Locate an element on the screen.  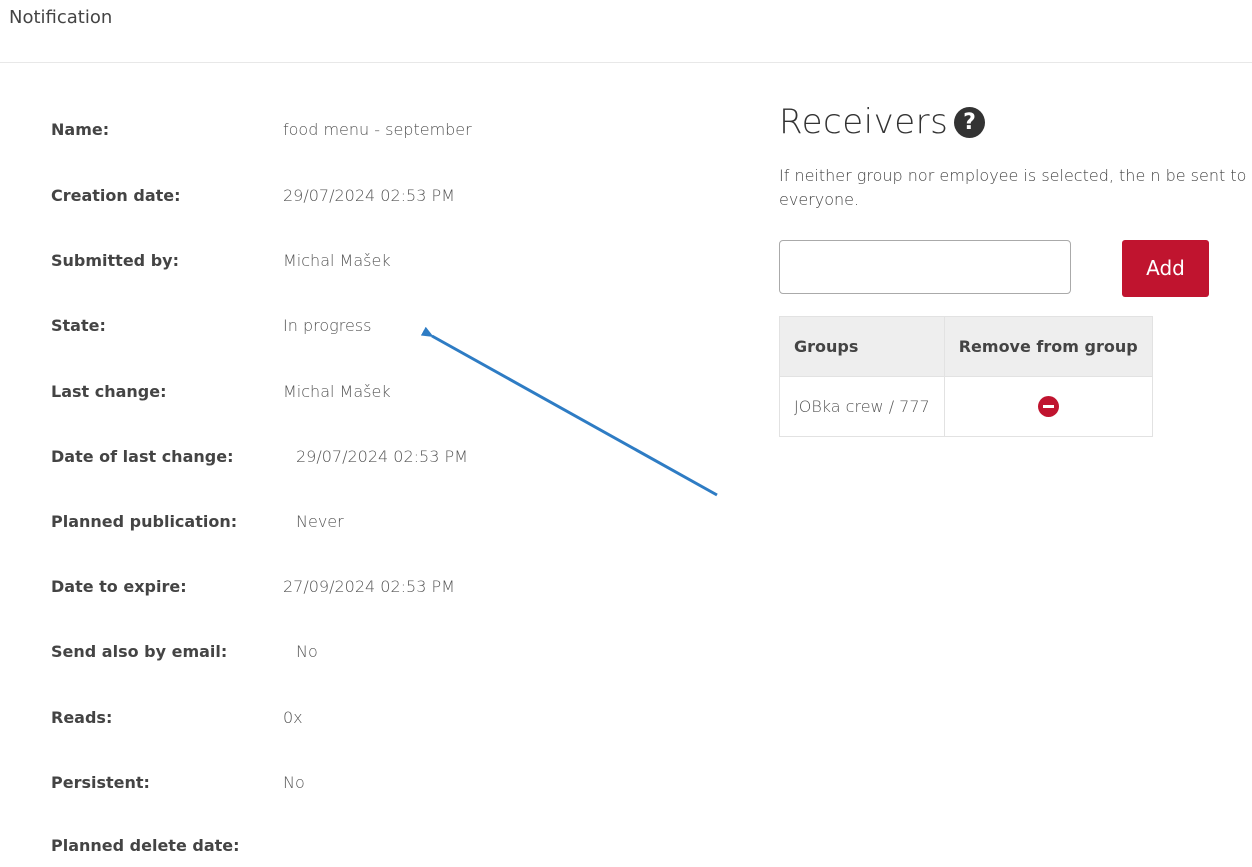
detail-label: State: is located at coordinates (78, 325).